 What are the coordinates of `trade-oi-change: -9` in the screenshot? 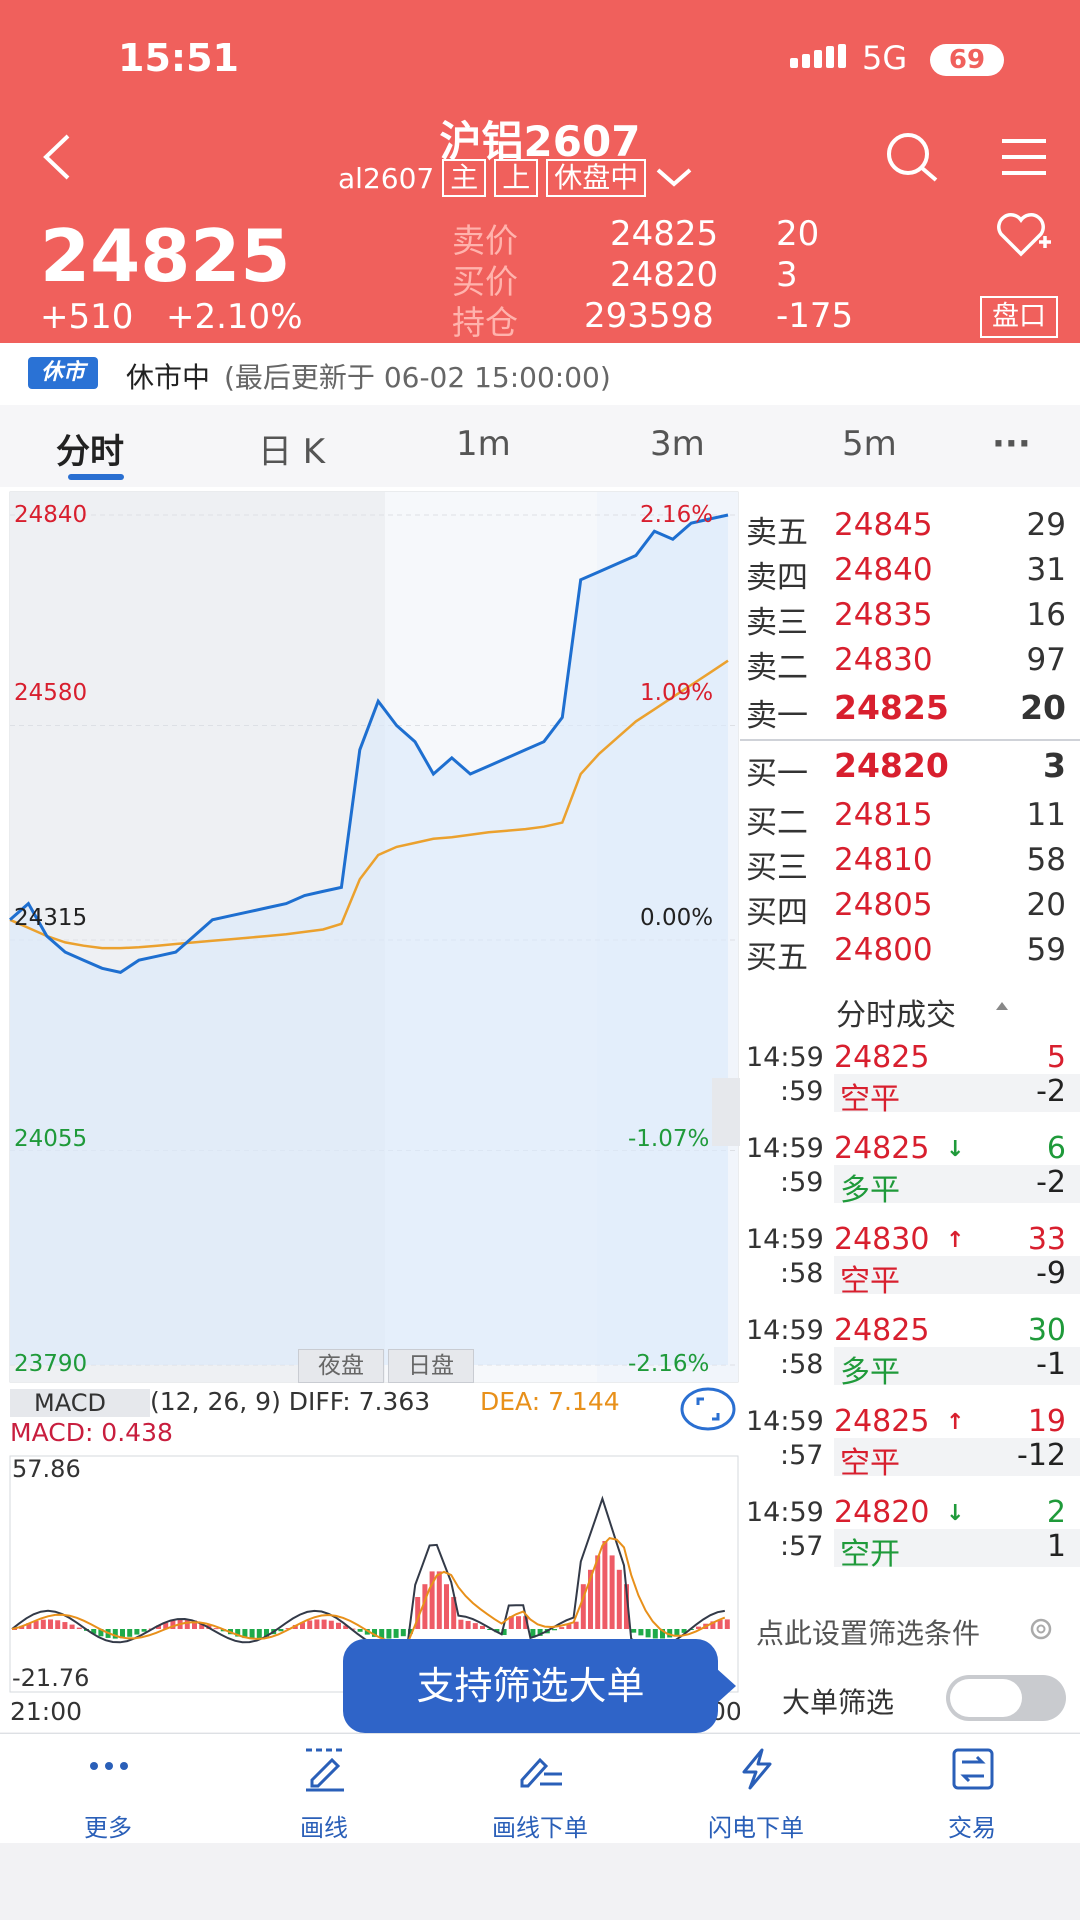 It's located at (1051, 1273).